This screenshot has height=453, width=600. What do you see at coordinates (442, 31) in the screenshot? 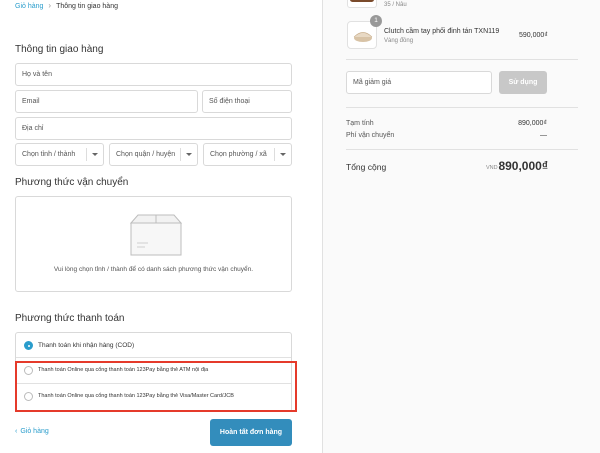
I see `product-name: Clutch cầm tay phối đinh tán TXN119` at bounding box center [442, 31].